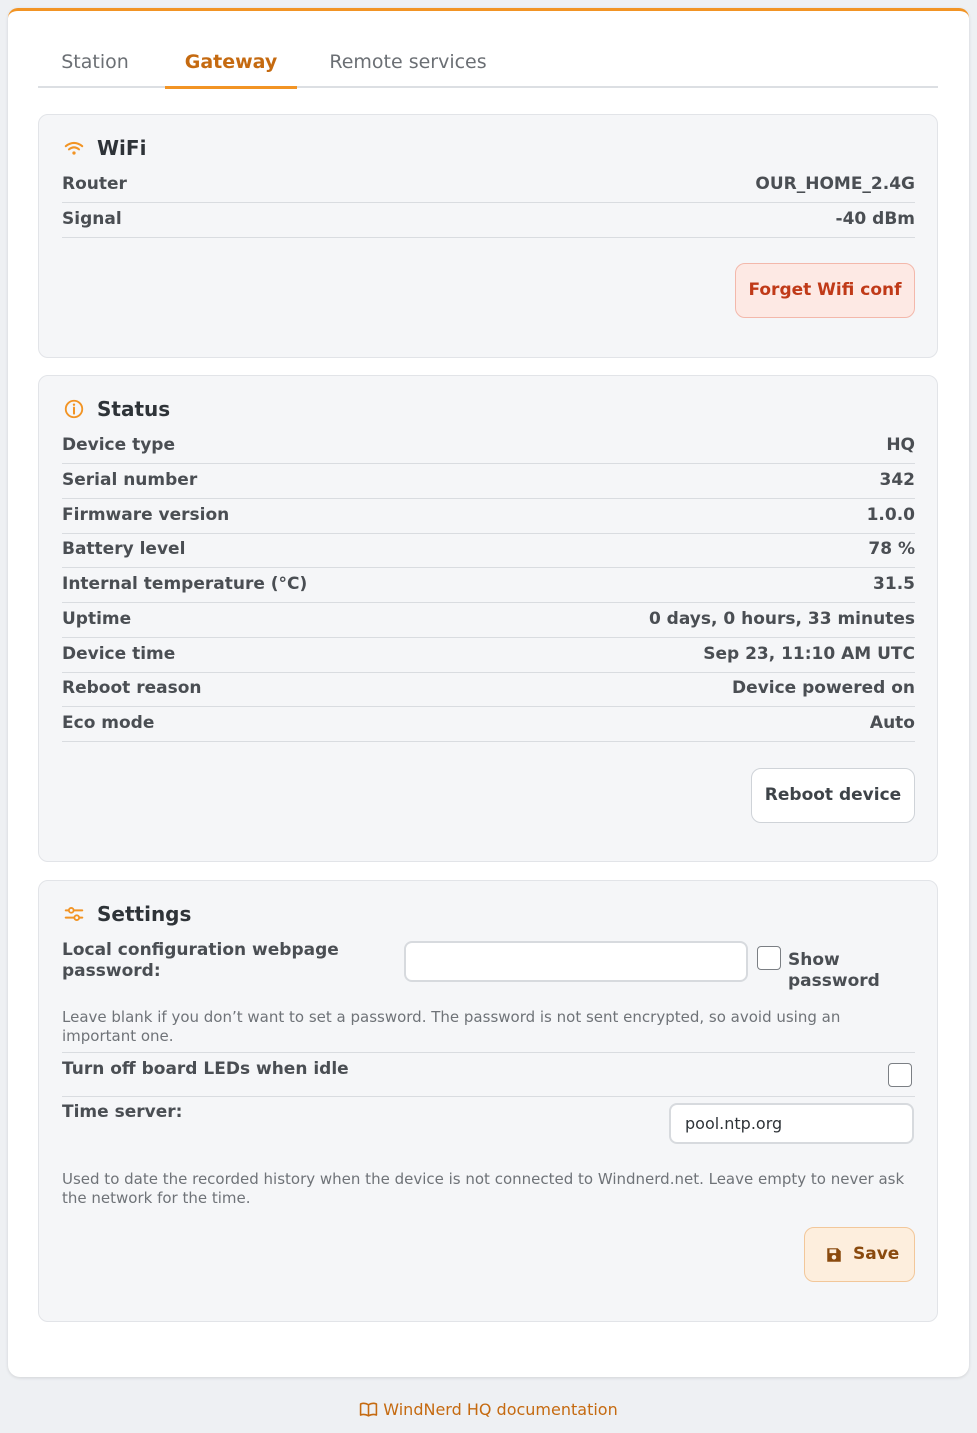  Describe the element at coordinates (834, 1255) in the screenshot. I see `floppy-disk-icon` at that location.